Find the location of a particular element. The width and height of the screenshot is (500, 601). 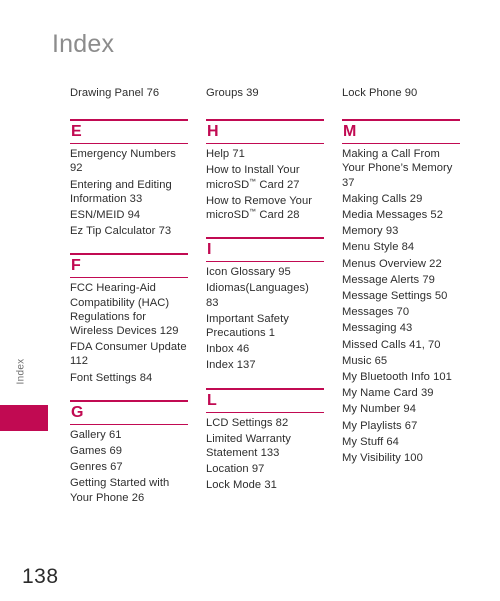

index-entry: My Name Card 39 is located at coordinates (388, 393).